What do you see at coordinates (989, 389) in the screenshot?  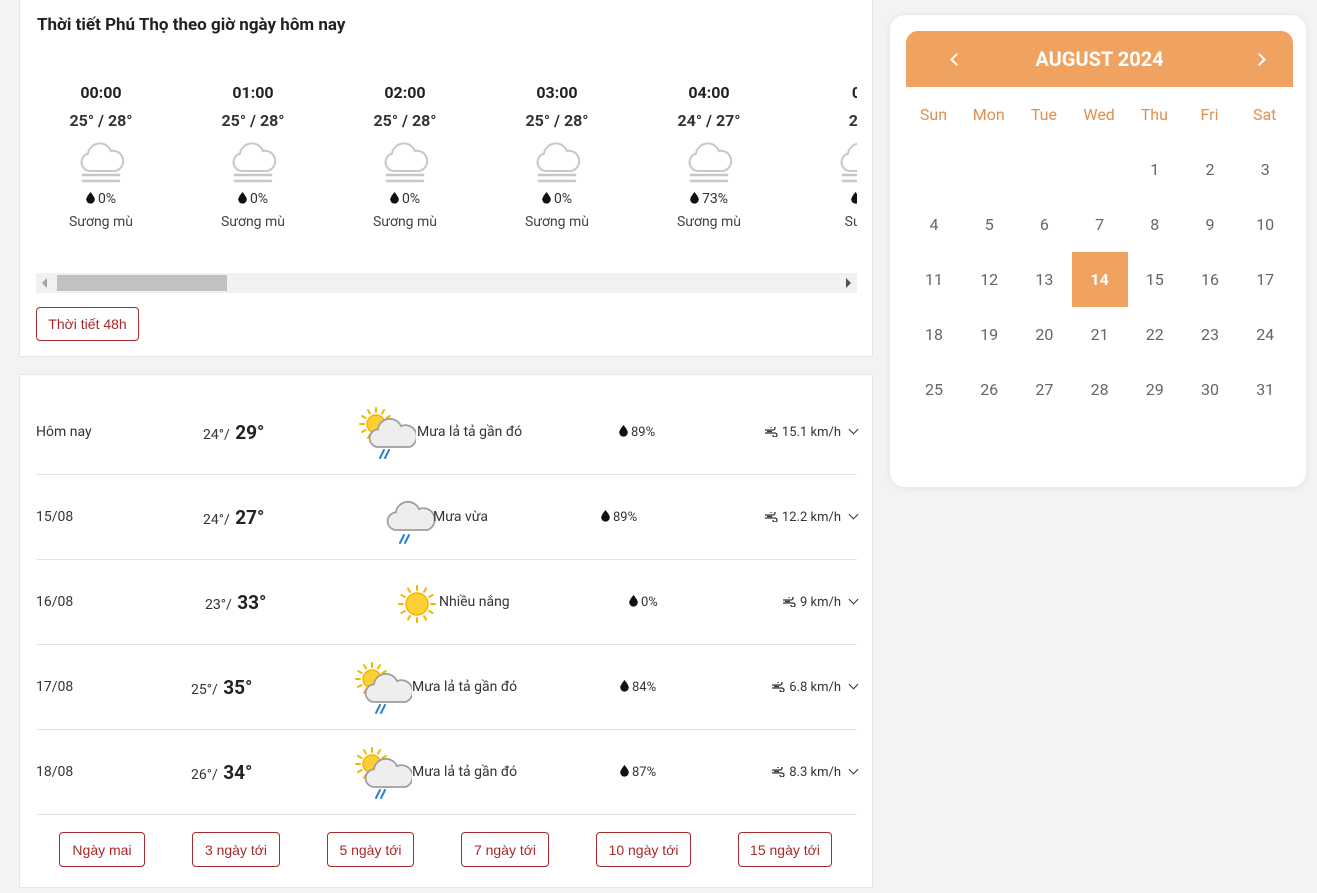 I see `calendar-day: 26` at bounding box center [989, 389].